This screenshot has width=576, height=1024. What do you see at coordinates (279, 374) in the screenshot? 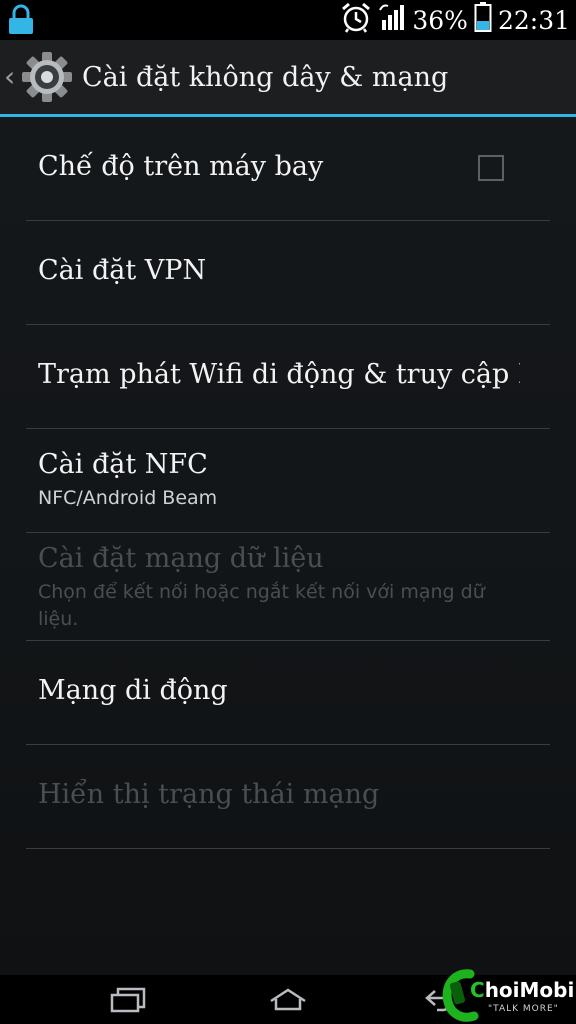
I see `setting-title: Trạm phát Wifi di động & truy cập In` at bounding box center [279, 374].